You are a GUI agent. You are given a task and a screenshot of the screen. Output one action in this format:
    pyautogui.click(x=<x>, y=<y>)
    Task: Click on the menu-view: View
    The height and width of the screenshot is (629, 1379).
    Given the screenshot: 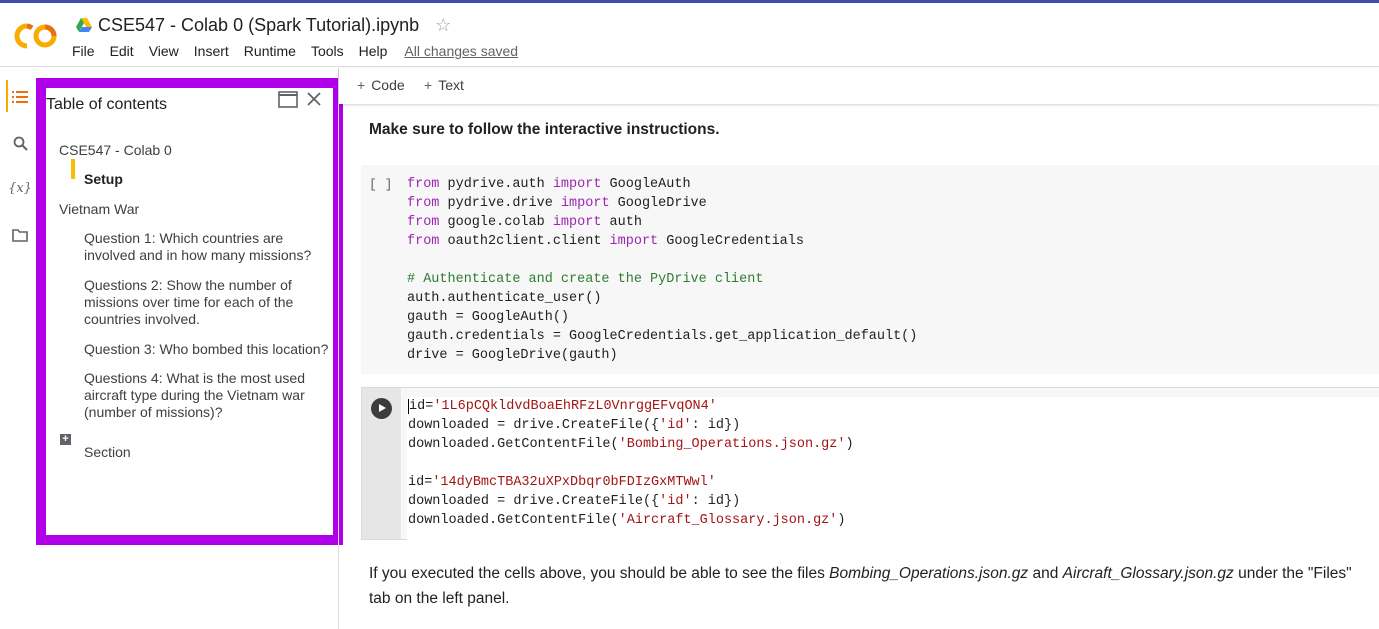 What is the action you would take?
    pyautogui.click(x=164, y=51)
    